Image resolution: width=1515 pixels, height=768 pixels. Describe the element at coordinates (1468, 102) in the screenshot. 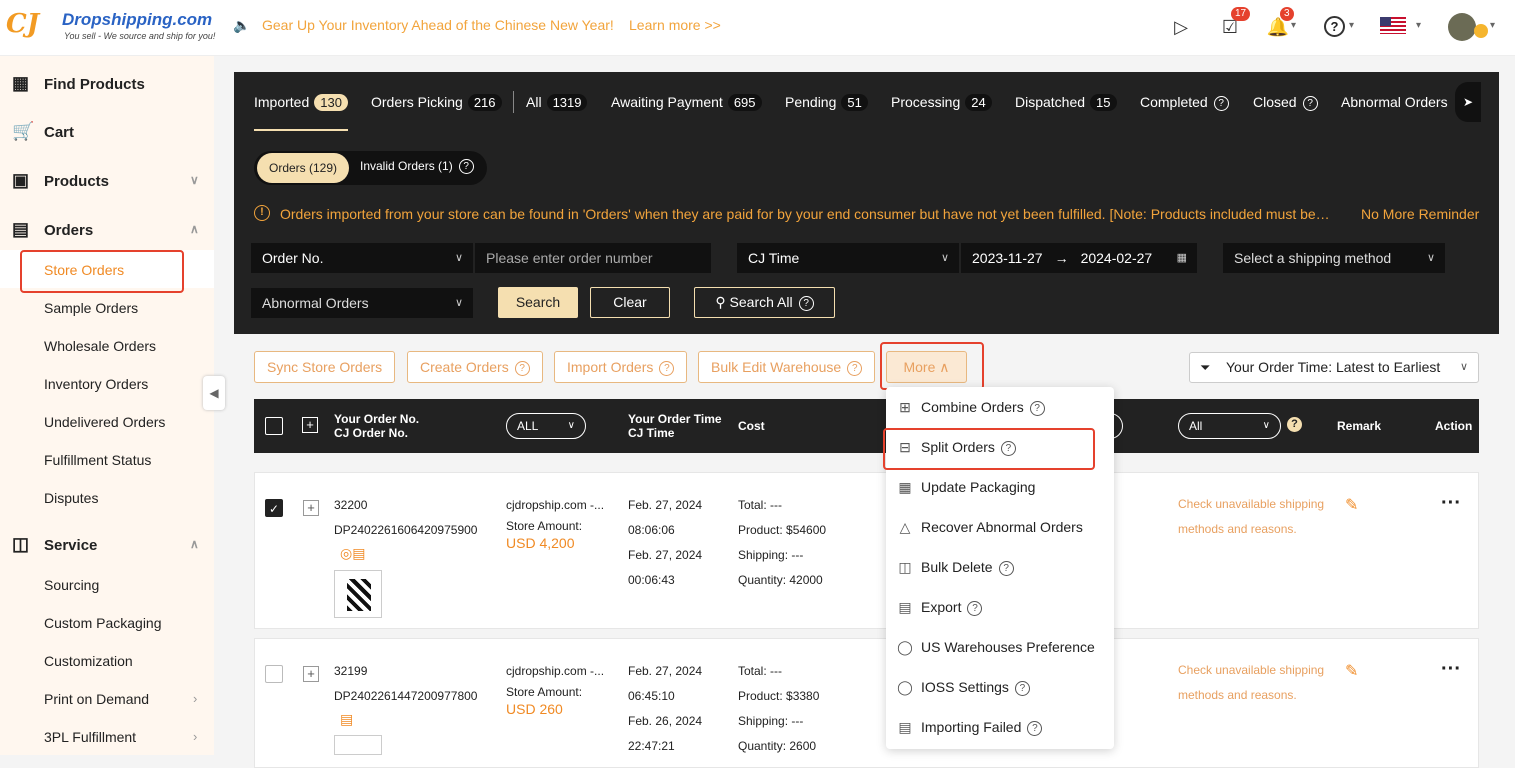

I see `tabs-scroll-right-icon: ➤` at that location.